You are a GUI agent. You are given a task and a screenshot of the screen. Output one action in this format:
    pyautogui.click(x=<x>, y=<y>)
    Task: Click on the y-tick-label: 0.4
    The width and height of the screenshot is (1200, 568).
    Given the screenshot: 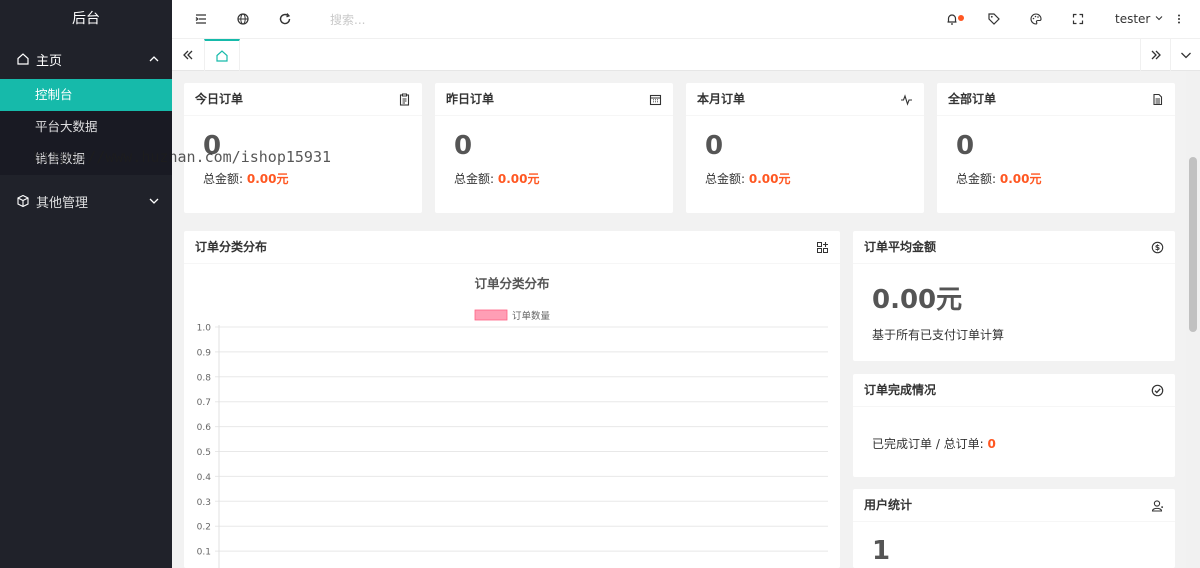 What is the action you would take?
    pyautogui.click(x=204, y=478)
    